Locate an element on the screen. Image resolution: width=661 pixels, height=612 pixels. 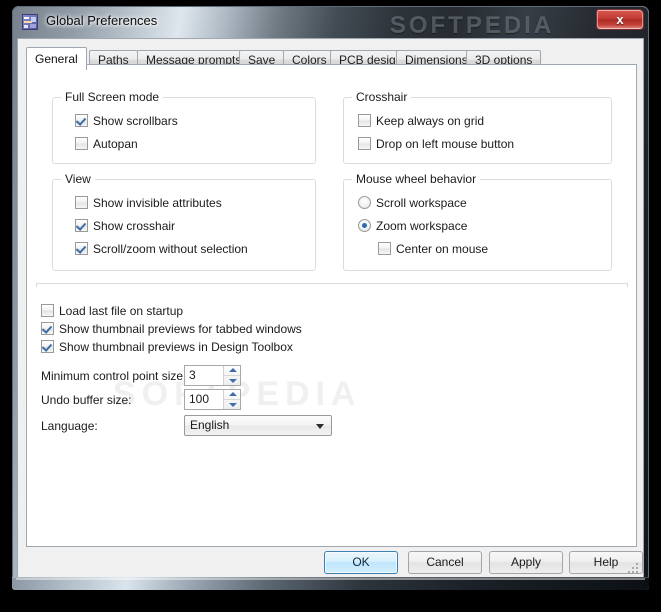
checkbox-label: Show scrollbars is located at coordinates (135, 121).